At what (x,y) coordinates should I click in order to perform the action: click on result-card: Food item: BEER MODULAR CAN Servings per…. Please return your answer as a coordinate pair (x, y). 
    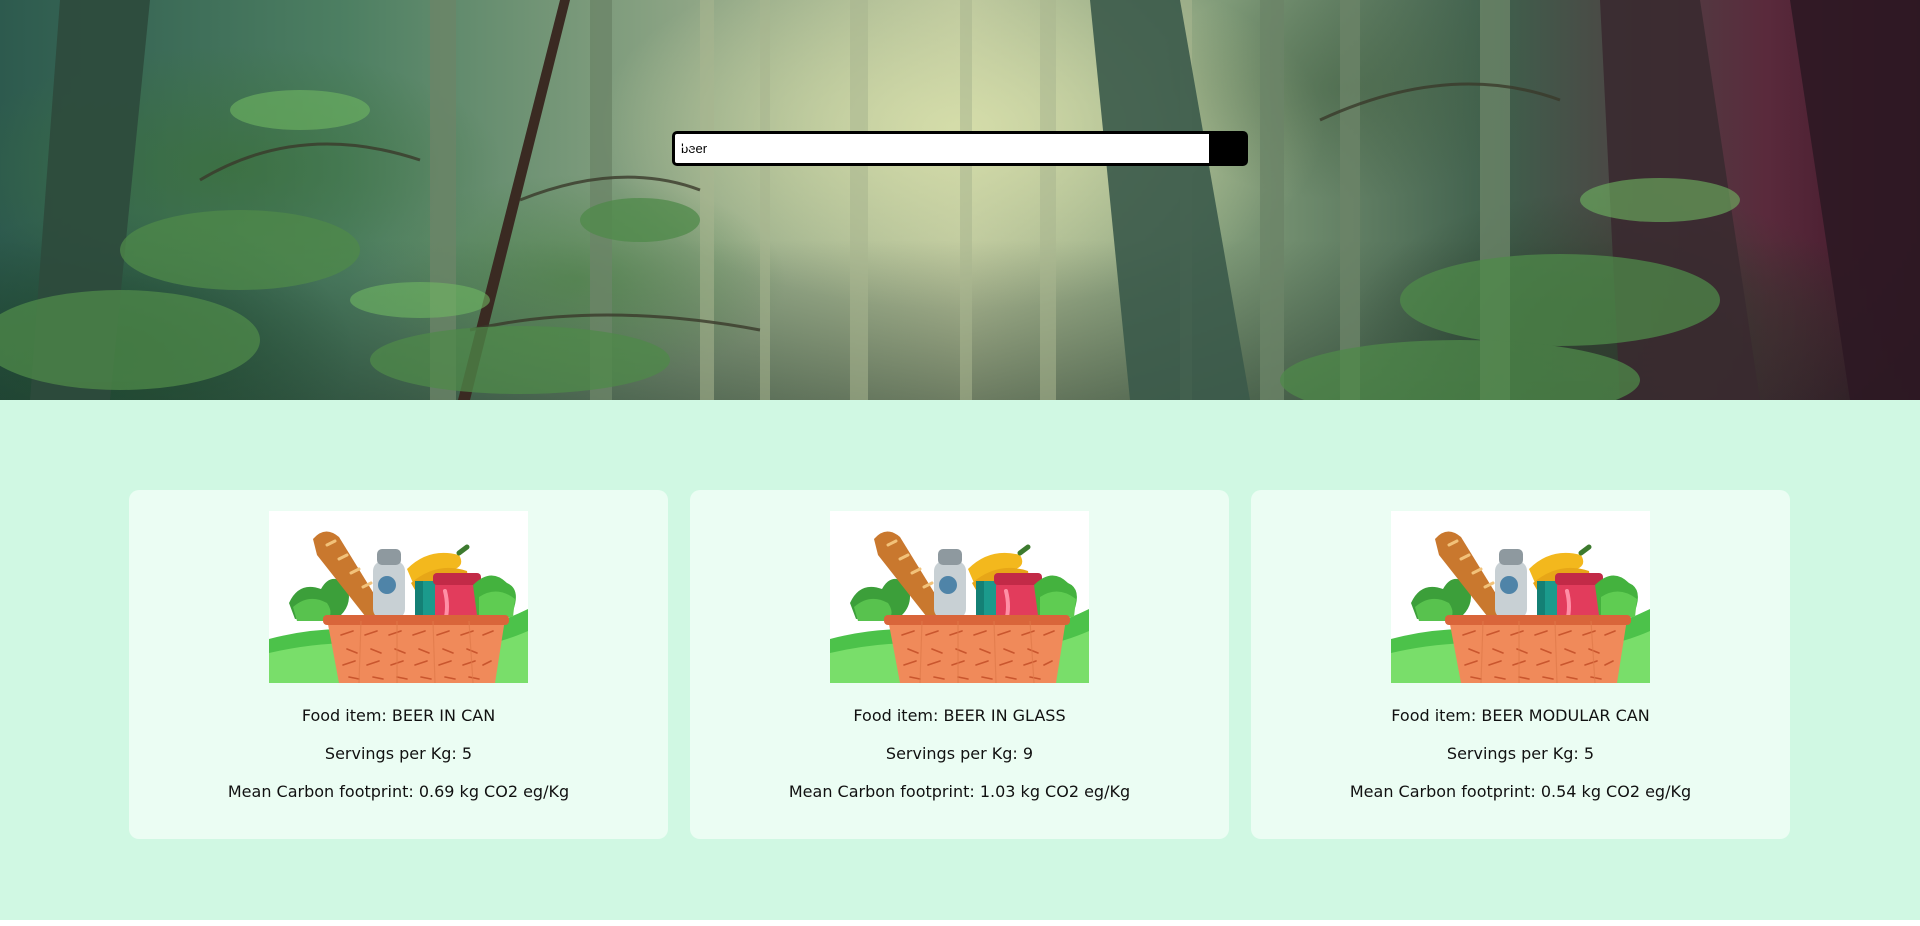
    Looking at the image, I should click on (1520, 664).